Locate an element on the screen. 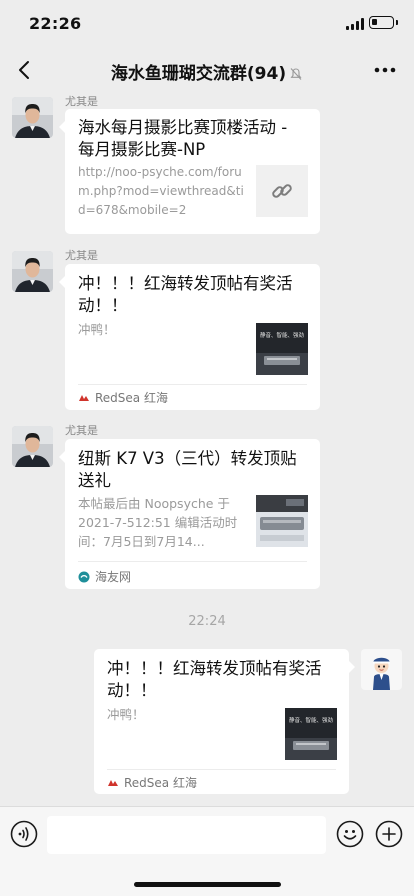 This screenshot has height=896, width=414. card-source: 海友网 is located at coordinates (104, 576).